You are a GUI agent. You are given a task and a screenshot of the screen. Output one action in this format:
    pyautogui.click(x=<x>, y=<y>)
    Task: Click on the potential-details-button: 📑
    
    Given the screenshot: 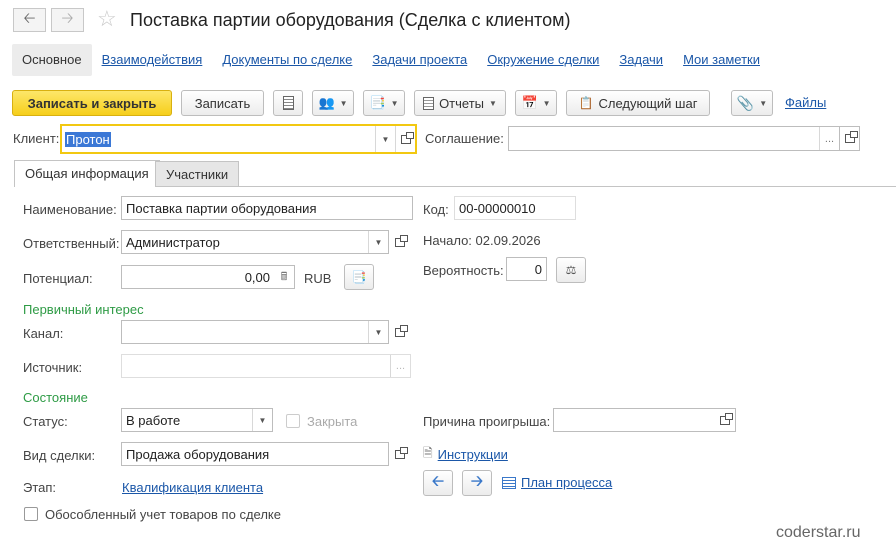 What is the action you would take?
    pyautogui.click(x=359, y=277)
    